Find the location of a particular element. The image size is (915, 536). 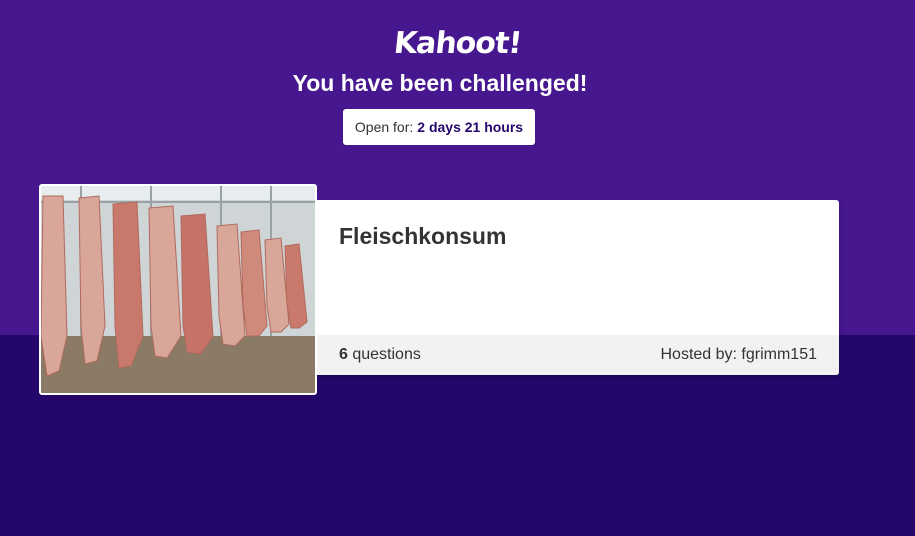

host-info: Hosted by: fgrimm151 is located at coordinates (738, 355).